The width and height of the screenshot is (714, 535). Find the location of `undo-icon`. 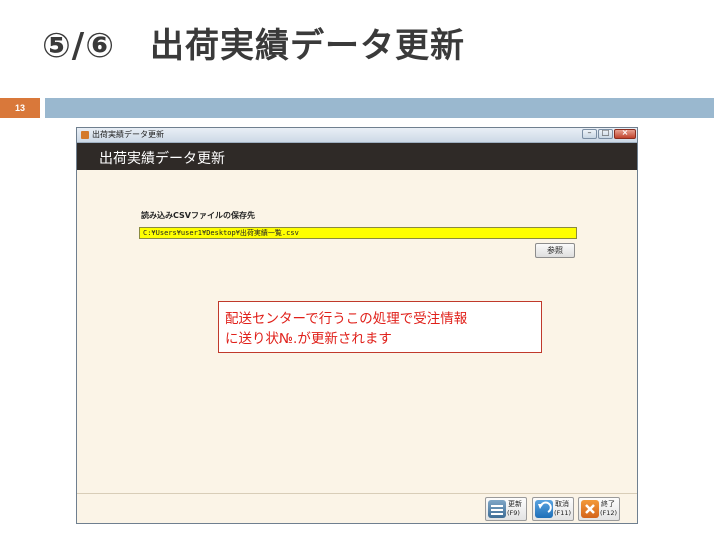

undo-icon is located at coordinates (544, 509).